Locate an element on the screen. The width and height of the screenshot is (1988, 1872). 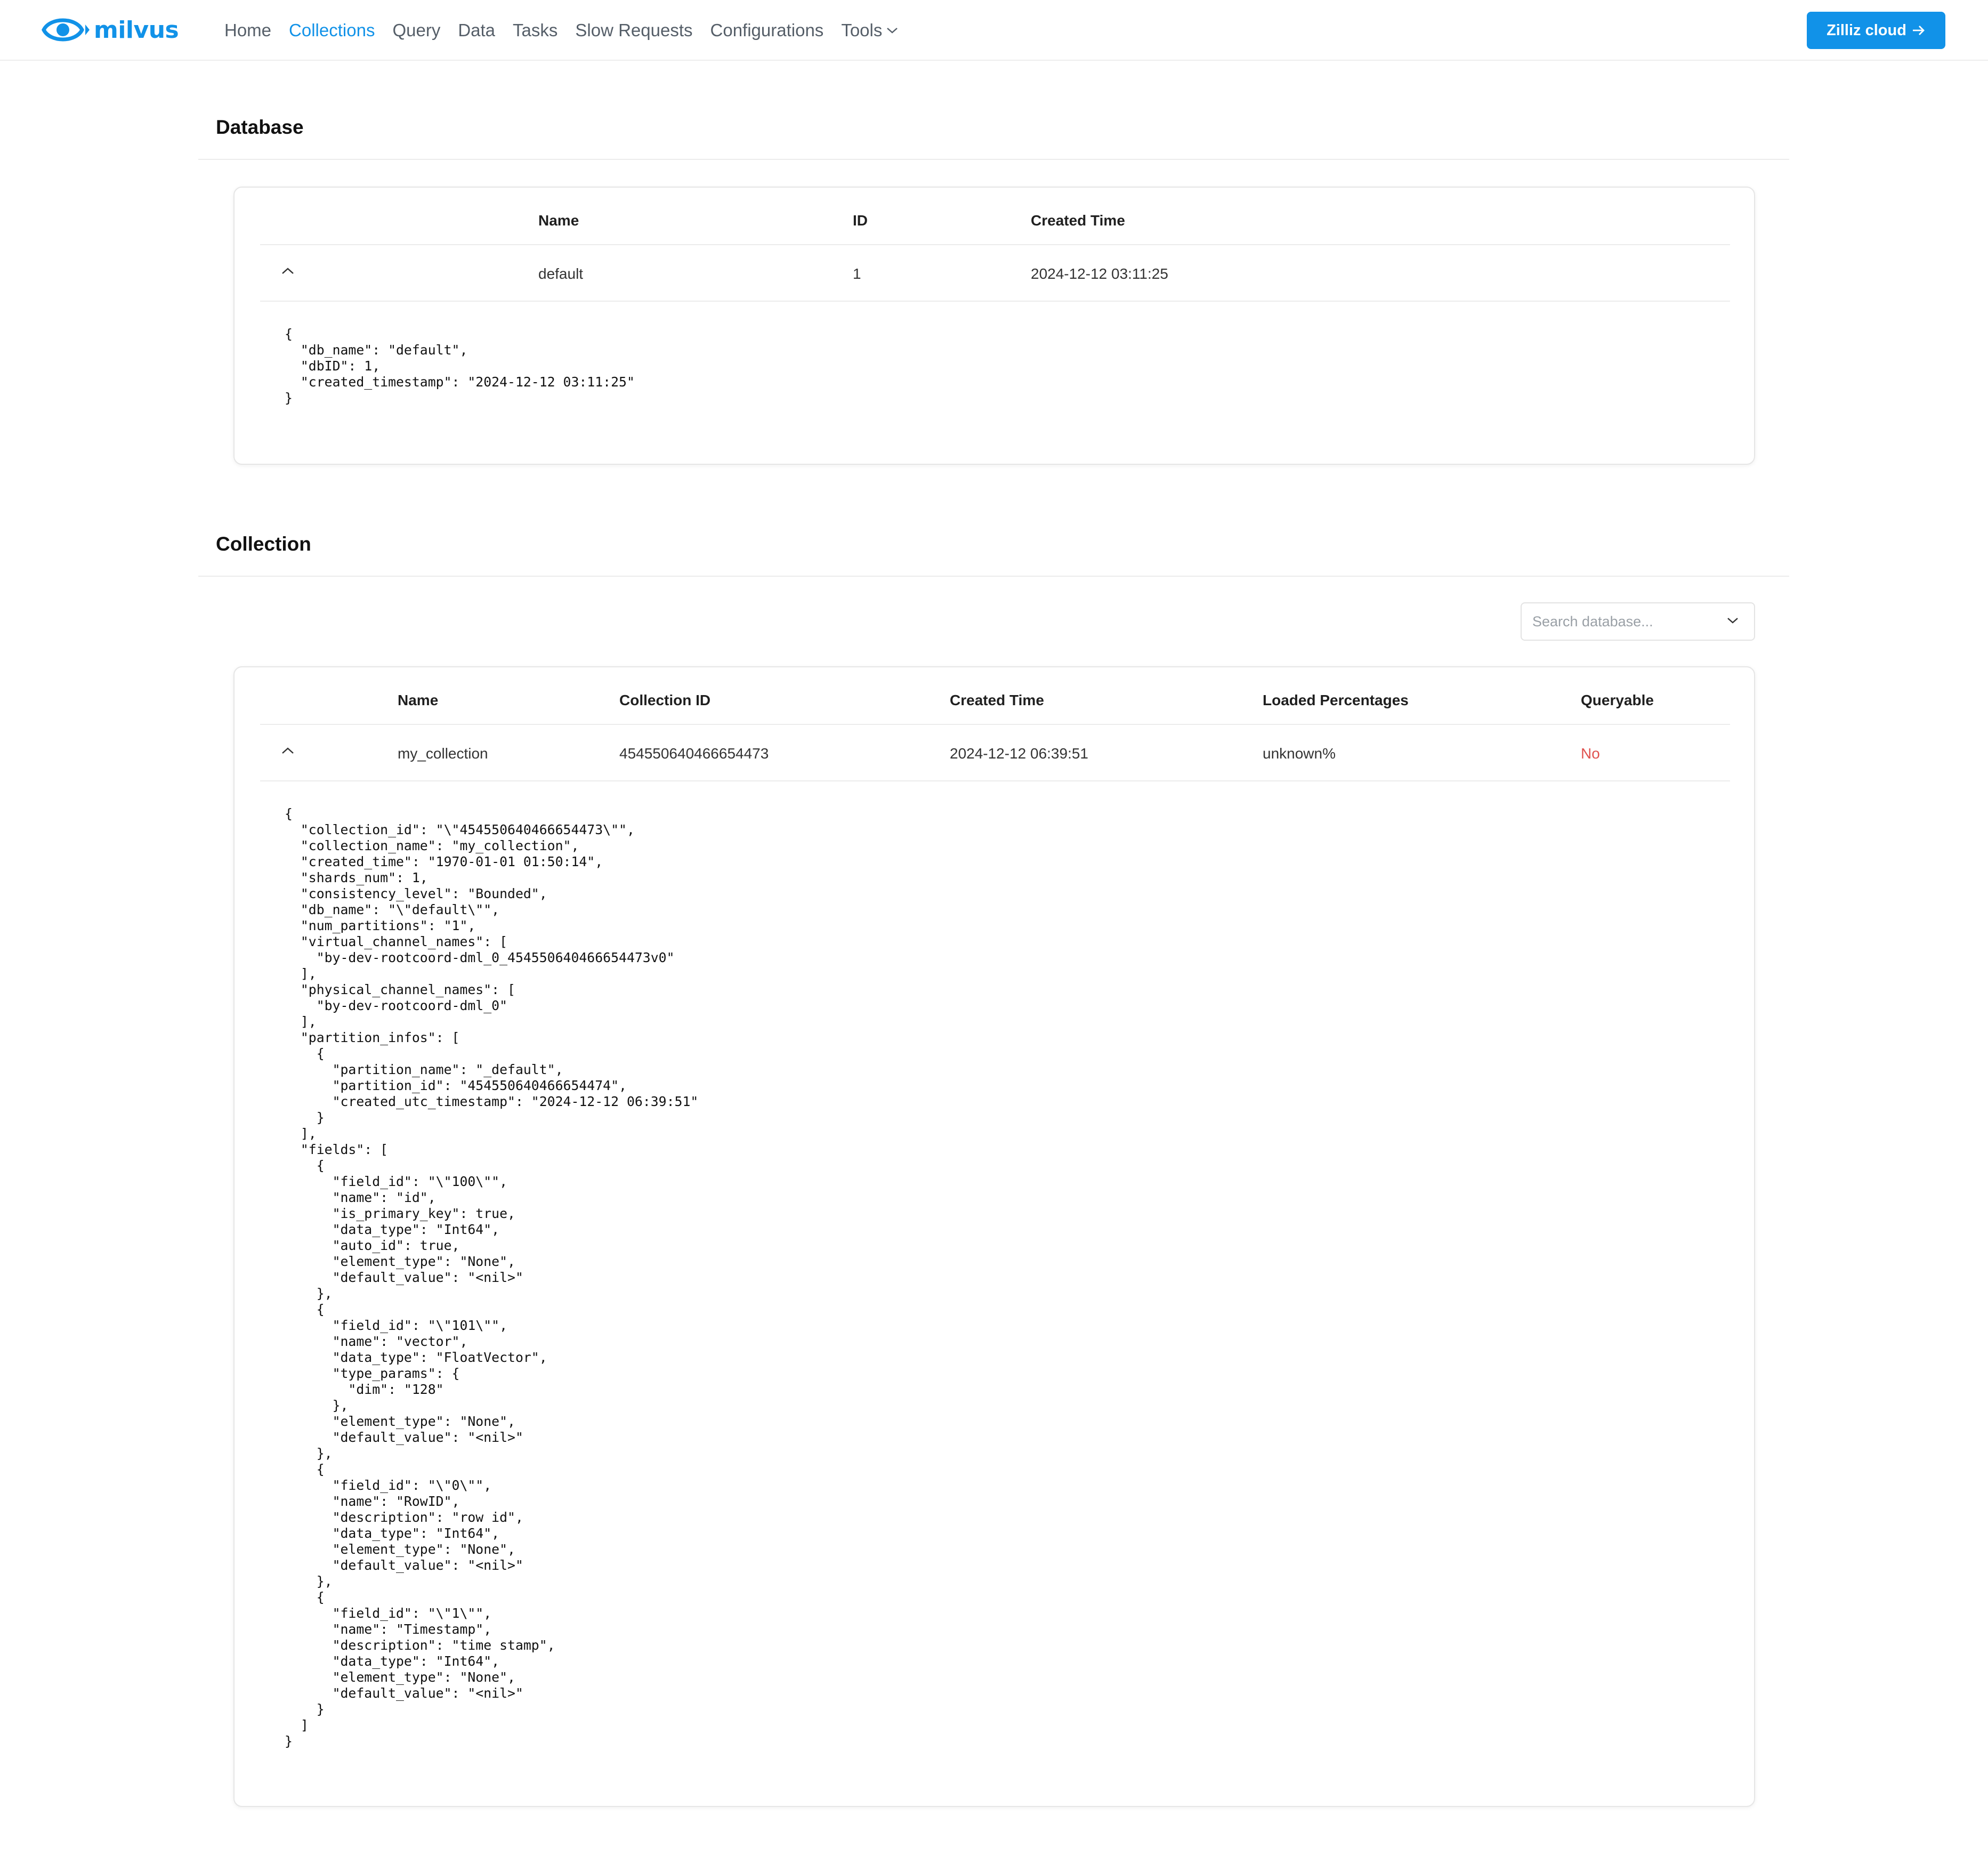
search-database-input is located at coordinates (1620, 621).